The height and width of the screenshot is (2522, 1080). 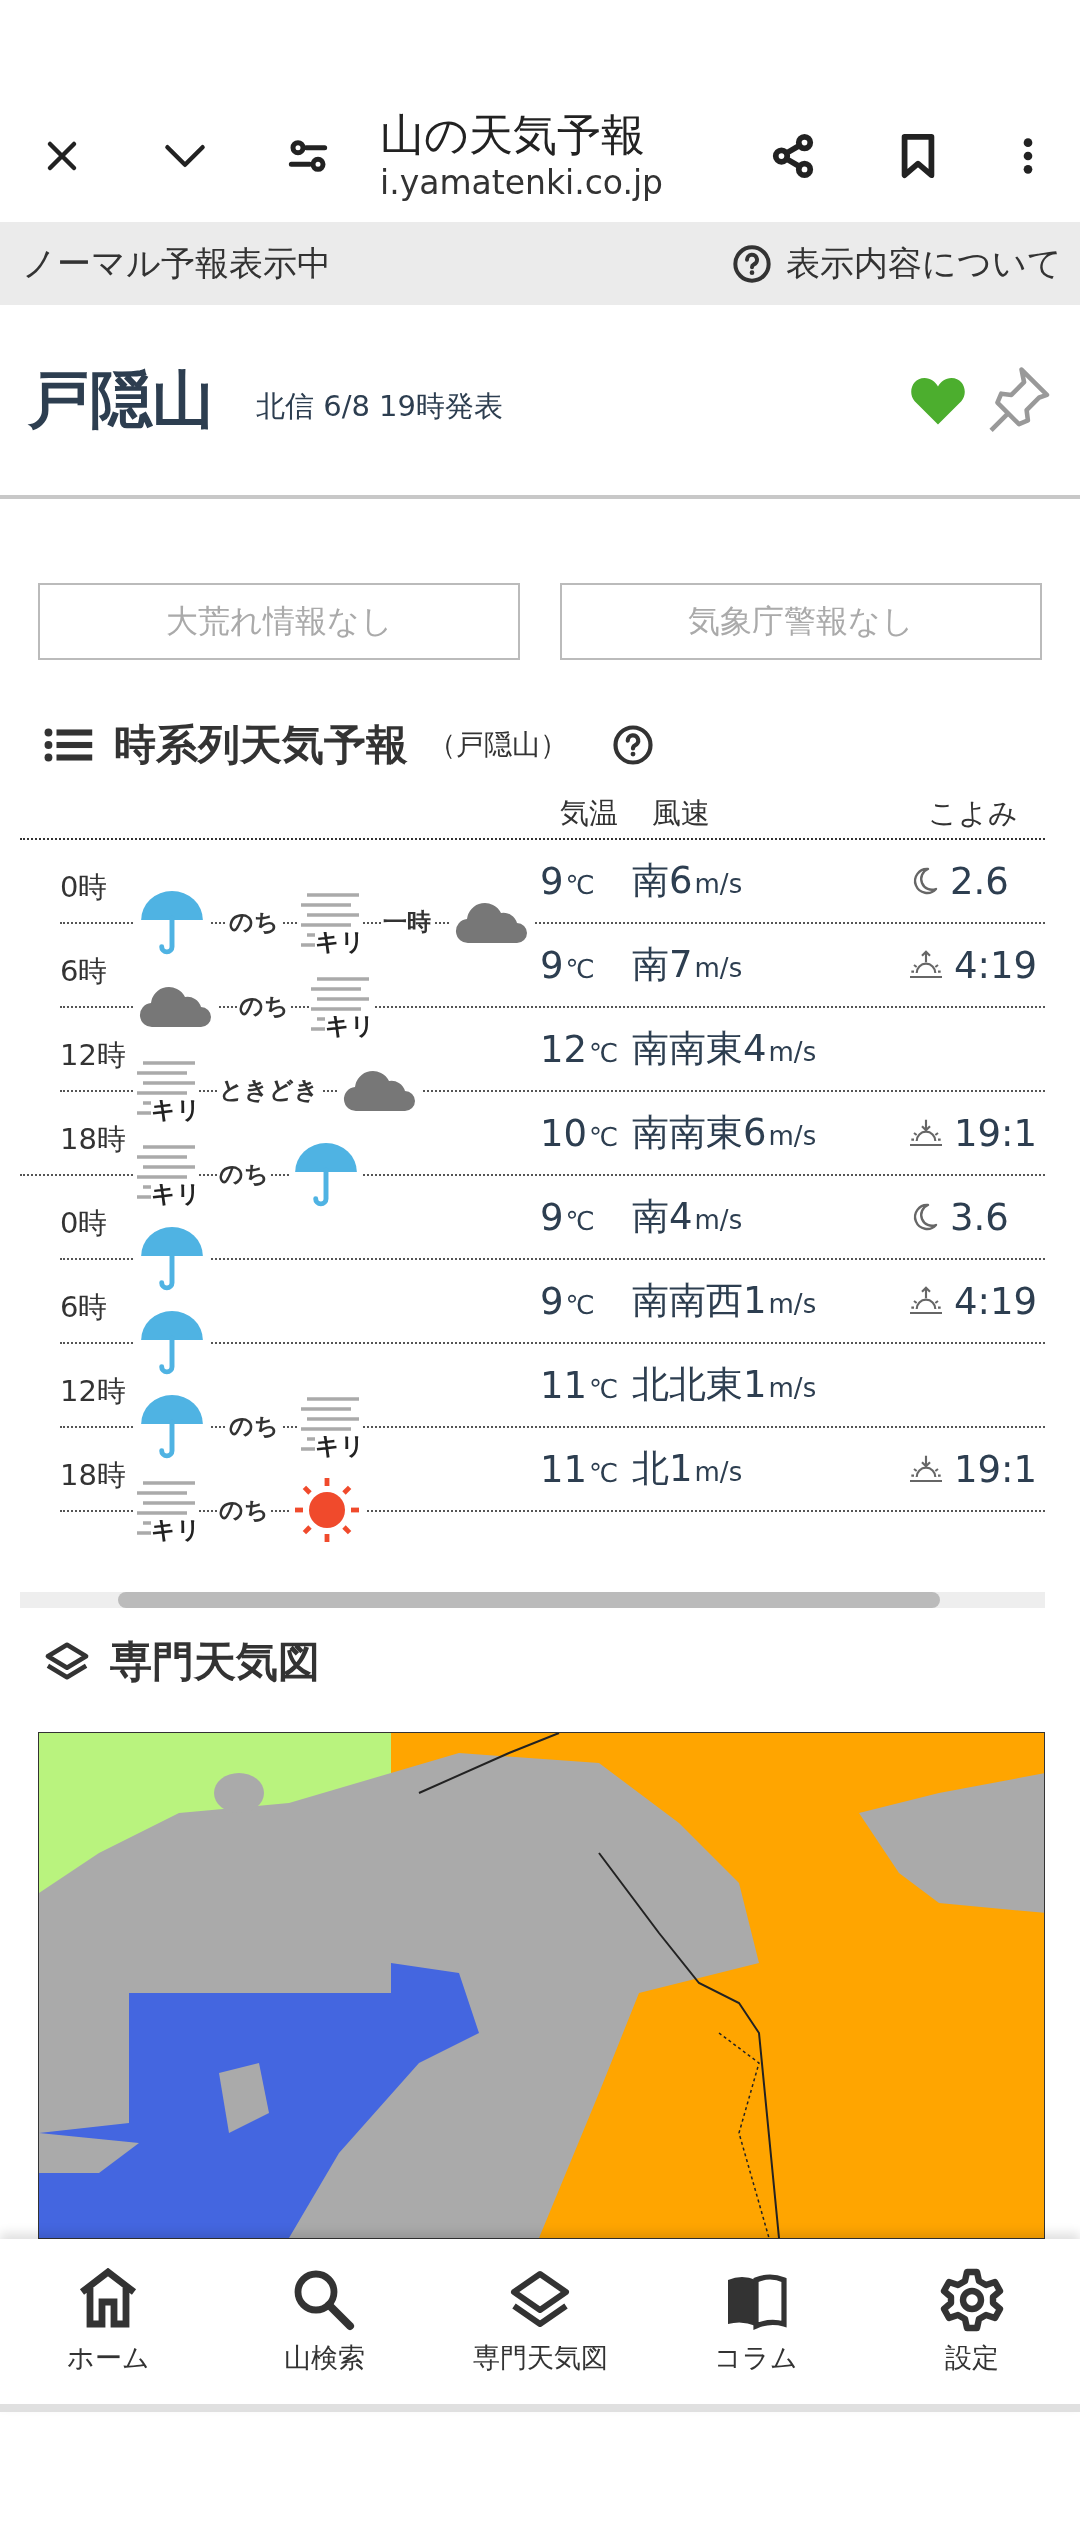 What do you see at coordinates (324, 2321) in the screenshot?
I see `nav-item: 山検索` at bounding box center [324, 2321].